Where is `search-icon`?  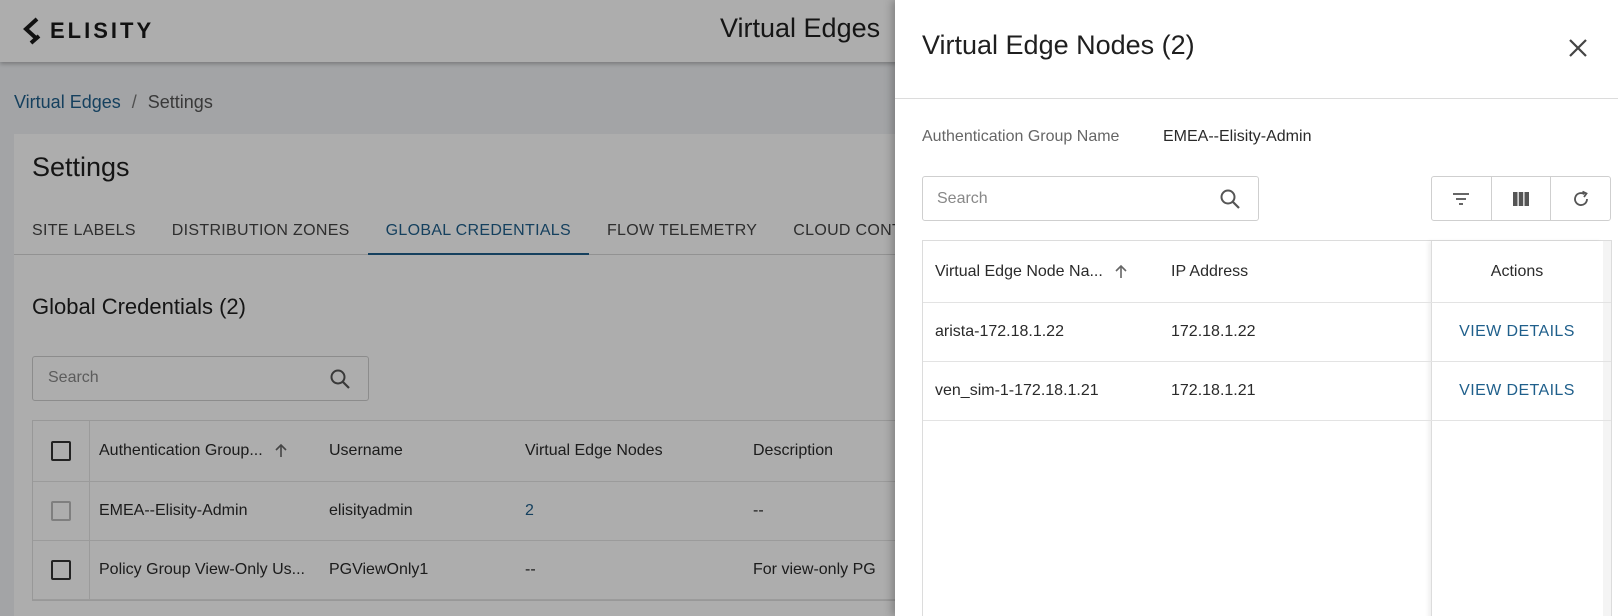
search-icon is located at coordinates (1230, 199).